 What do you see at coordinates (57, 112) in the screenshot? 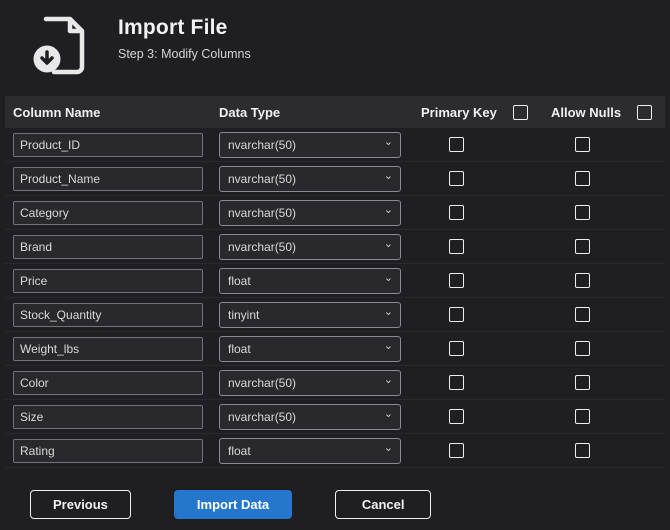
I see `header-column-name: Column Name` at bounding box center [57, 112].